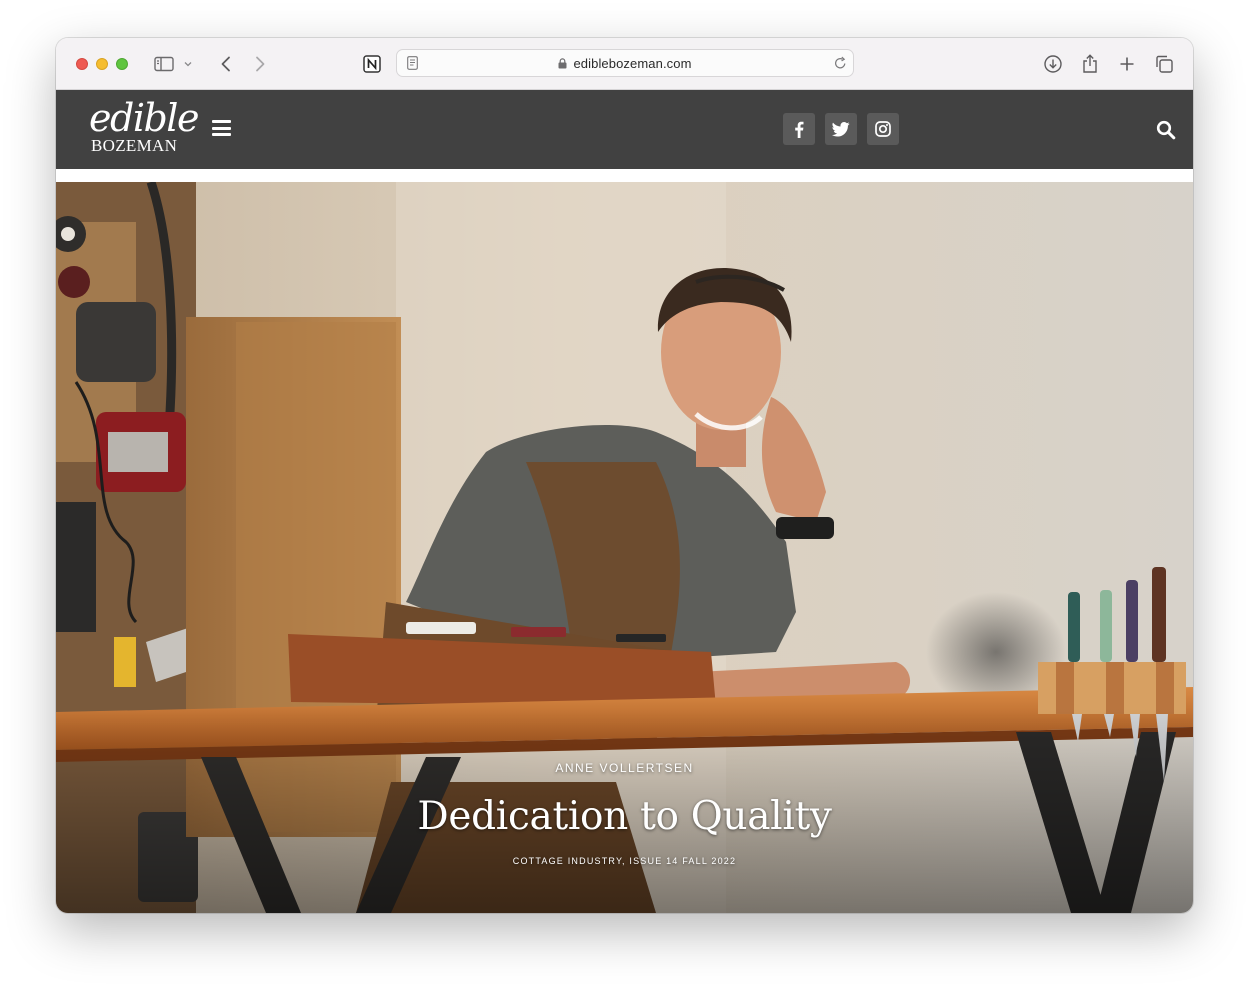 Image resolution: width=1249 pixels, height=987 pixels. Describe the element at coordinates (260, 64) in the screenshot. I see `forward-icon` at that location.